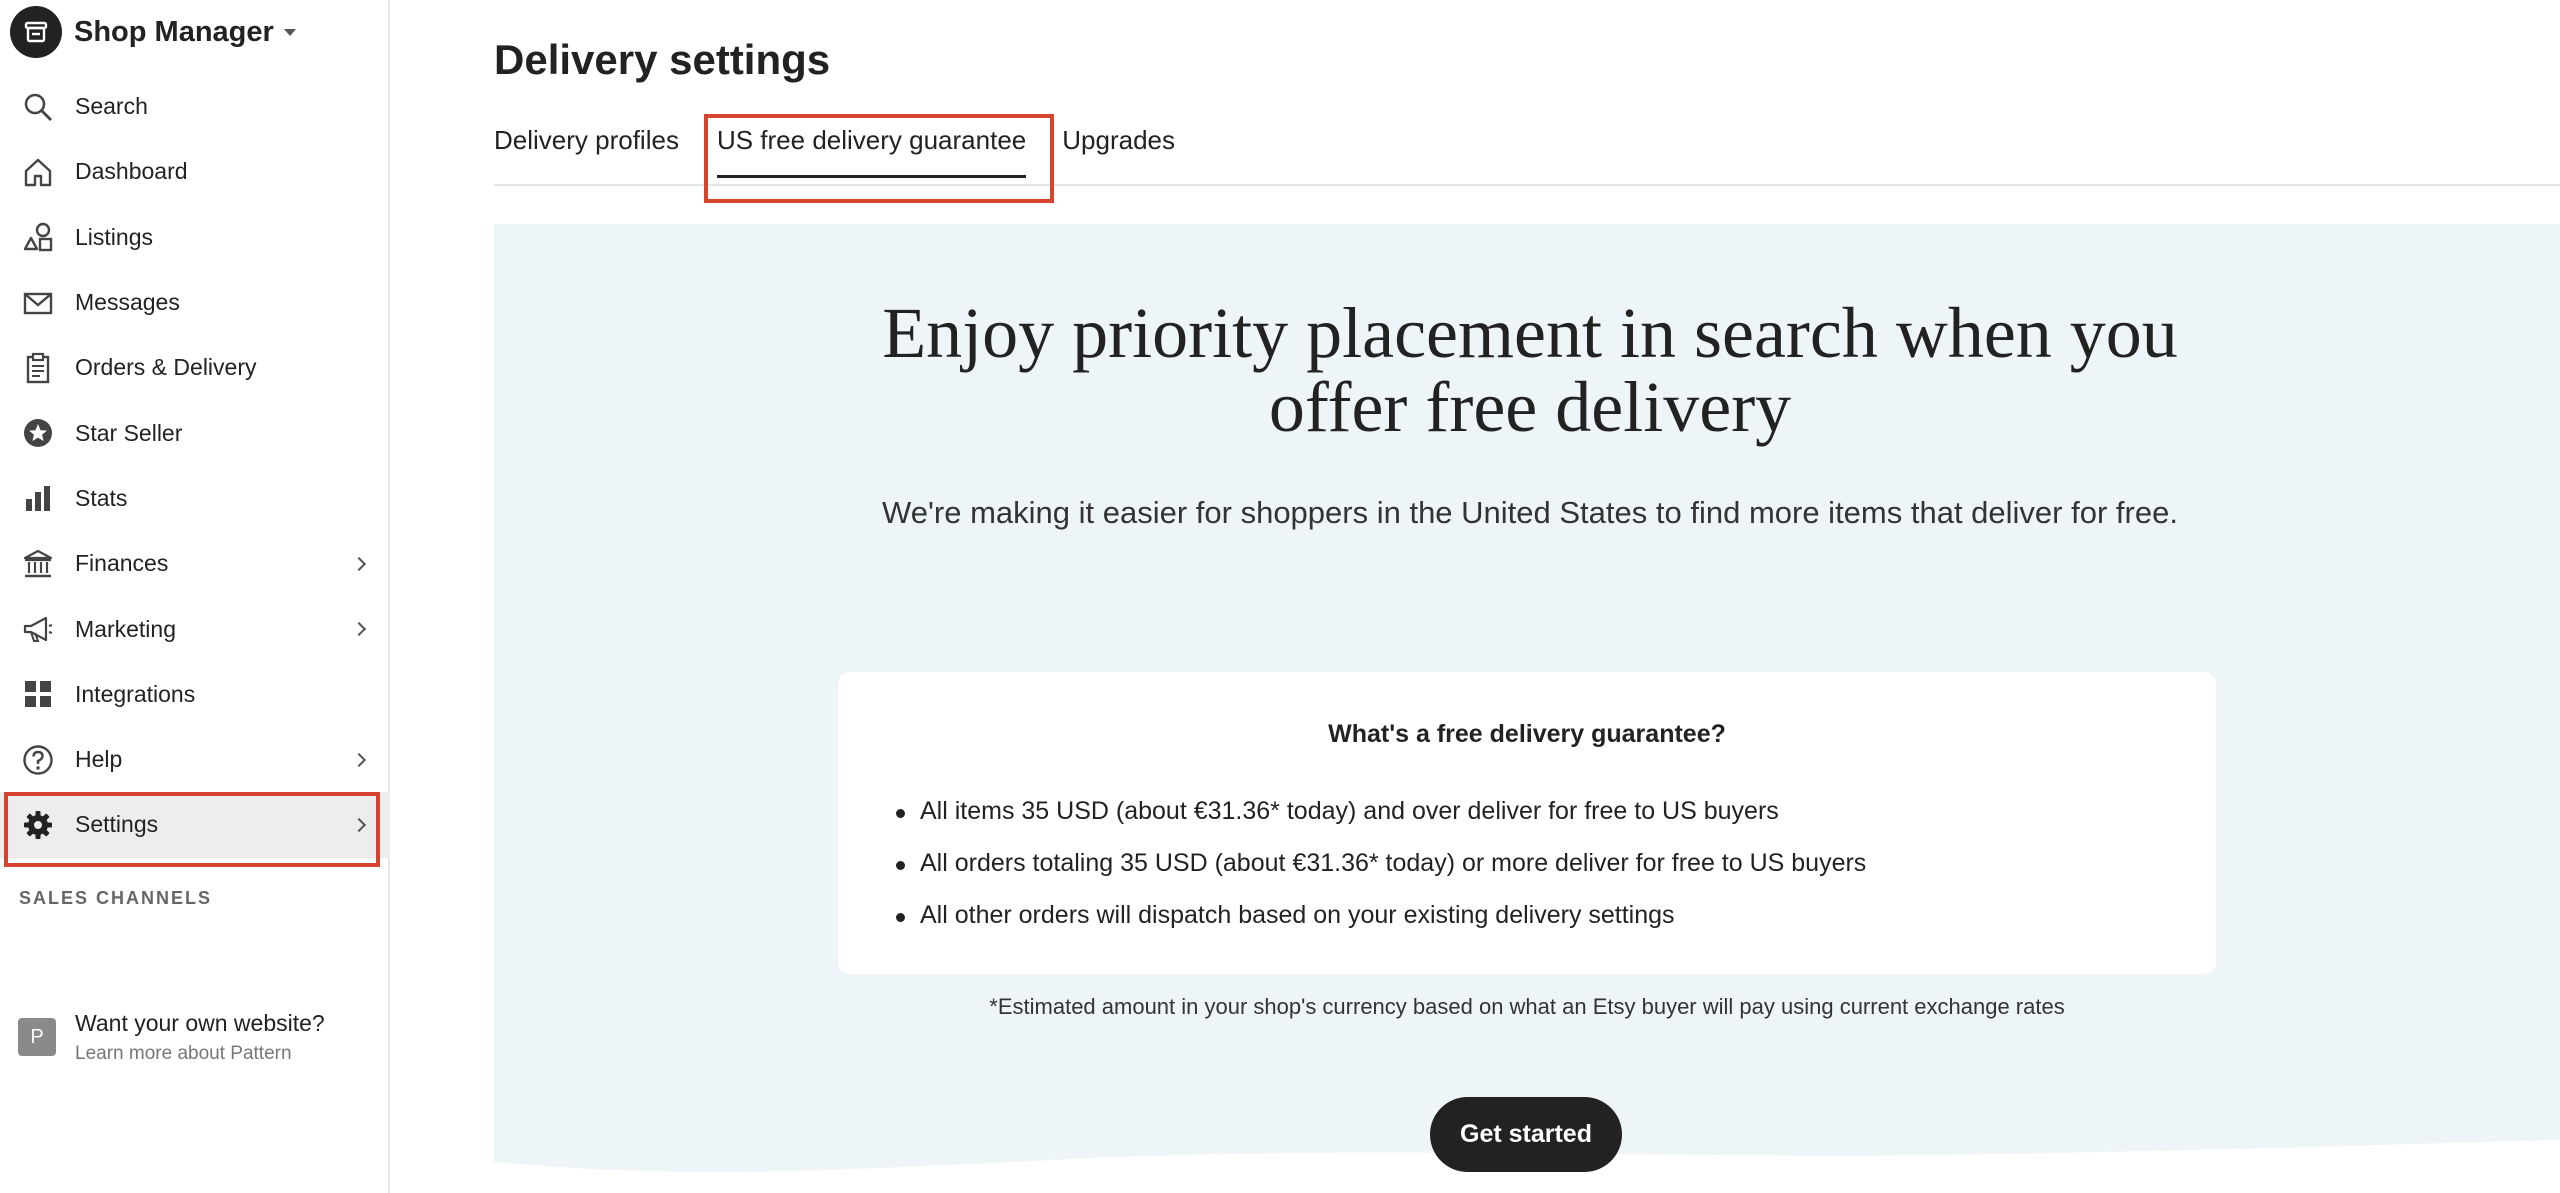 This screenshot has height=1193, width=2560. Describe the element at coordinates (38, 564) in the screenshot. I see `bank-icon` at that location.